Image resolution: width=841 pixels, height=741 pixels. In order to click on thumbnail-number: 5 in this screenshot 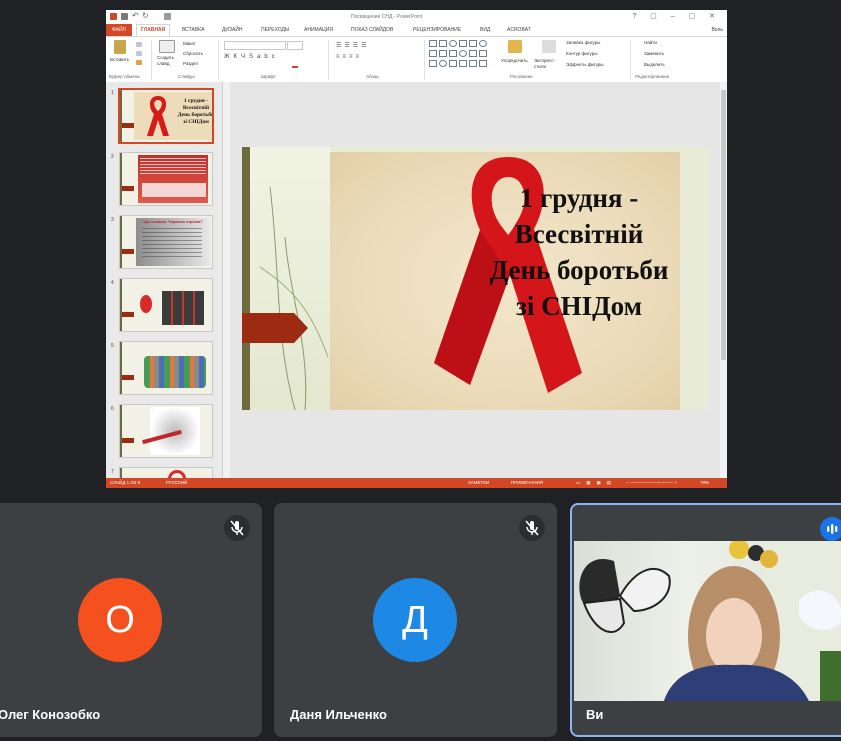, I will do `click(112, 346)`.